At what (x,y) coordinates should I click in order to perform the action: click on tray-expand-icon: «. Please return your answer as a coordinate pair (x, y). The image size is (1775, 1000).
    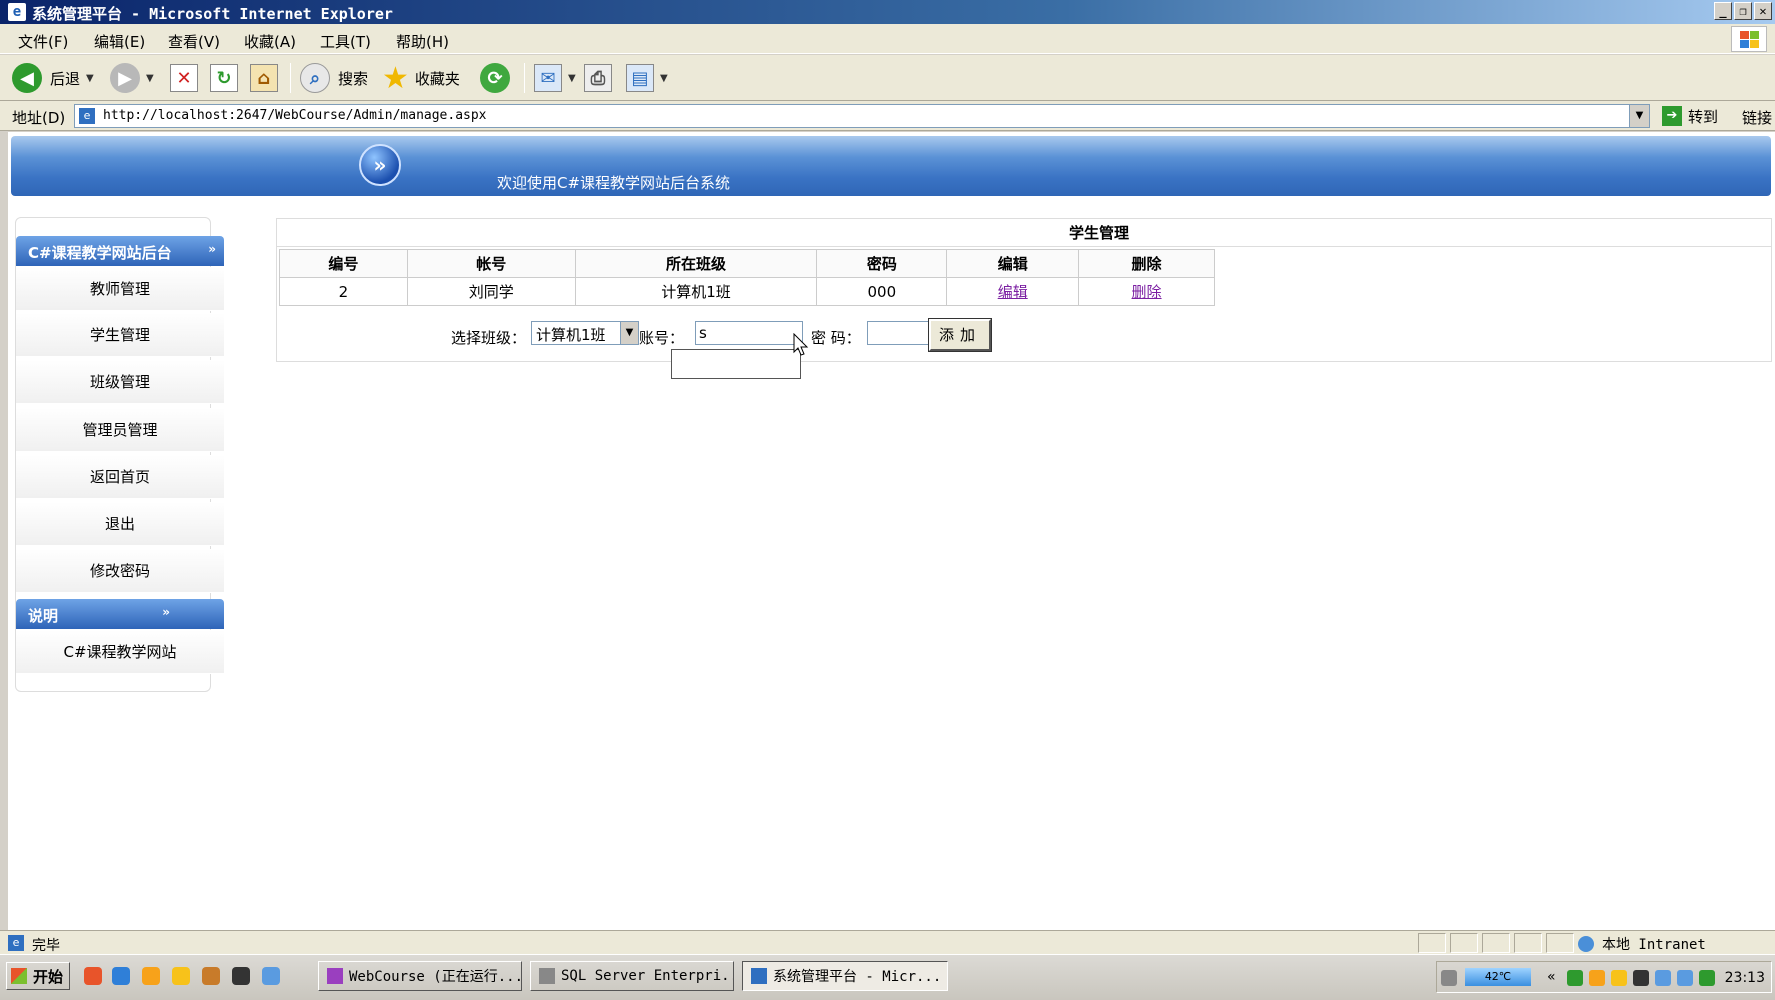
    Looking at the image, I should click on (1551, 977).